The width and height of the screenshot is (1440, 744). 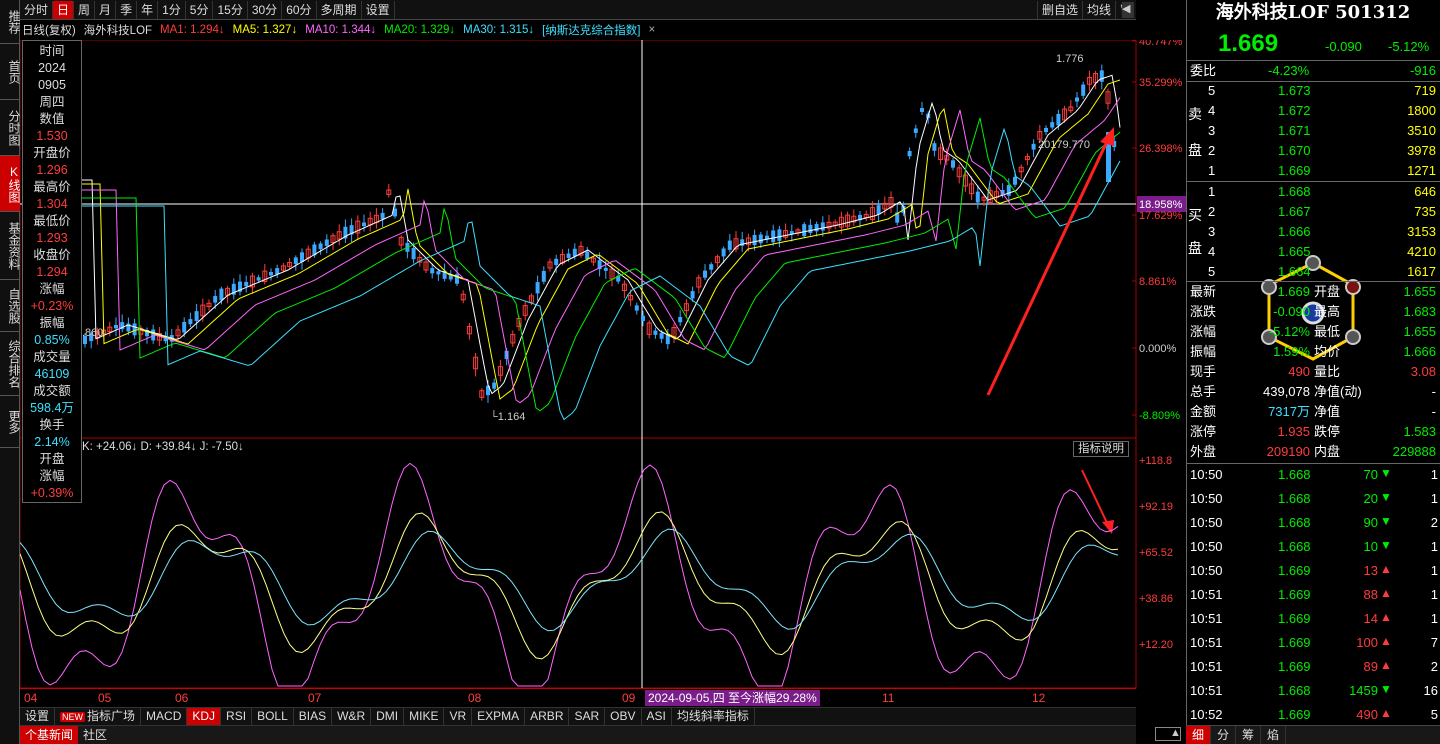 I want to click on kdj-legend: K: +24.06↓ D: +39.84↓ J: -7.50↓, so click(x=163, y=447).